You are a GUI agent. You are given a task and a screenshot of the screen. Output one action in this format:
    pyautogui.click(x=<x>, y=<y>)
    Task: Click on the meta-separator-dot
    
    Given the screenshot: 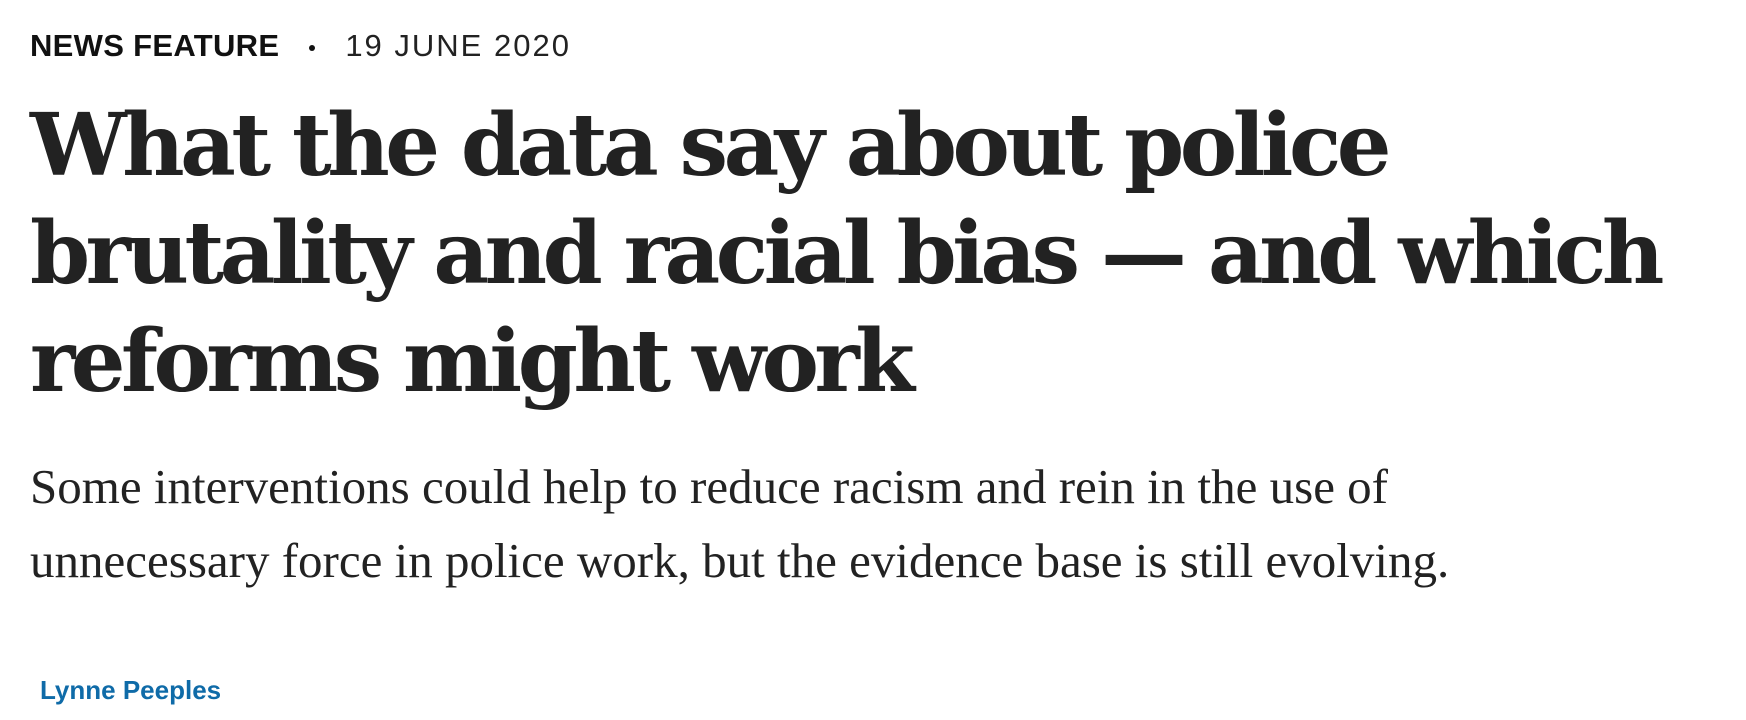 What is the action you would take?
    pyautogui.click(x=312, y=48)
    